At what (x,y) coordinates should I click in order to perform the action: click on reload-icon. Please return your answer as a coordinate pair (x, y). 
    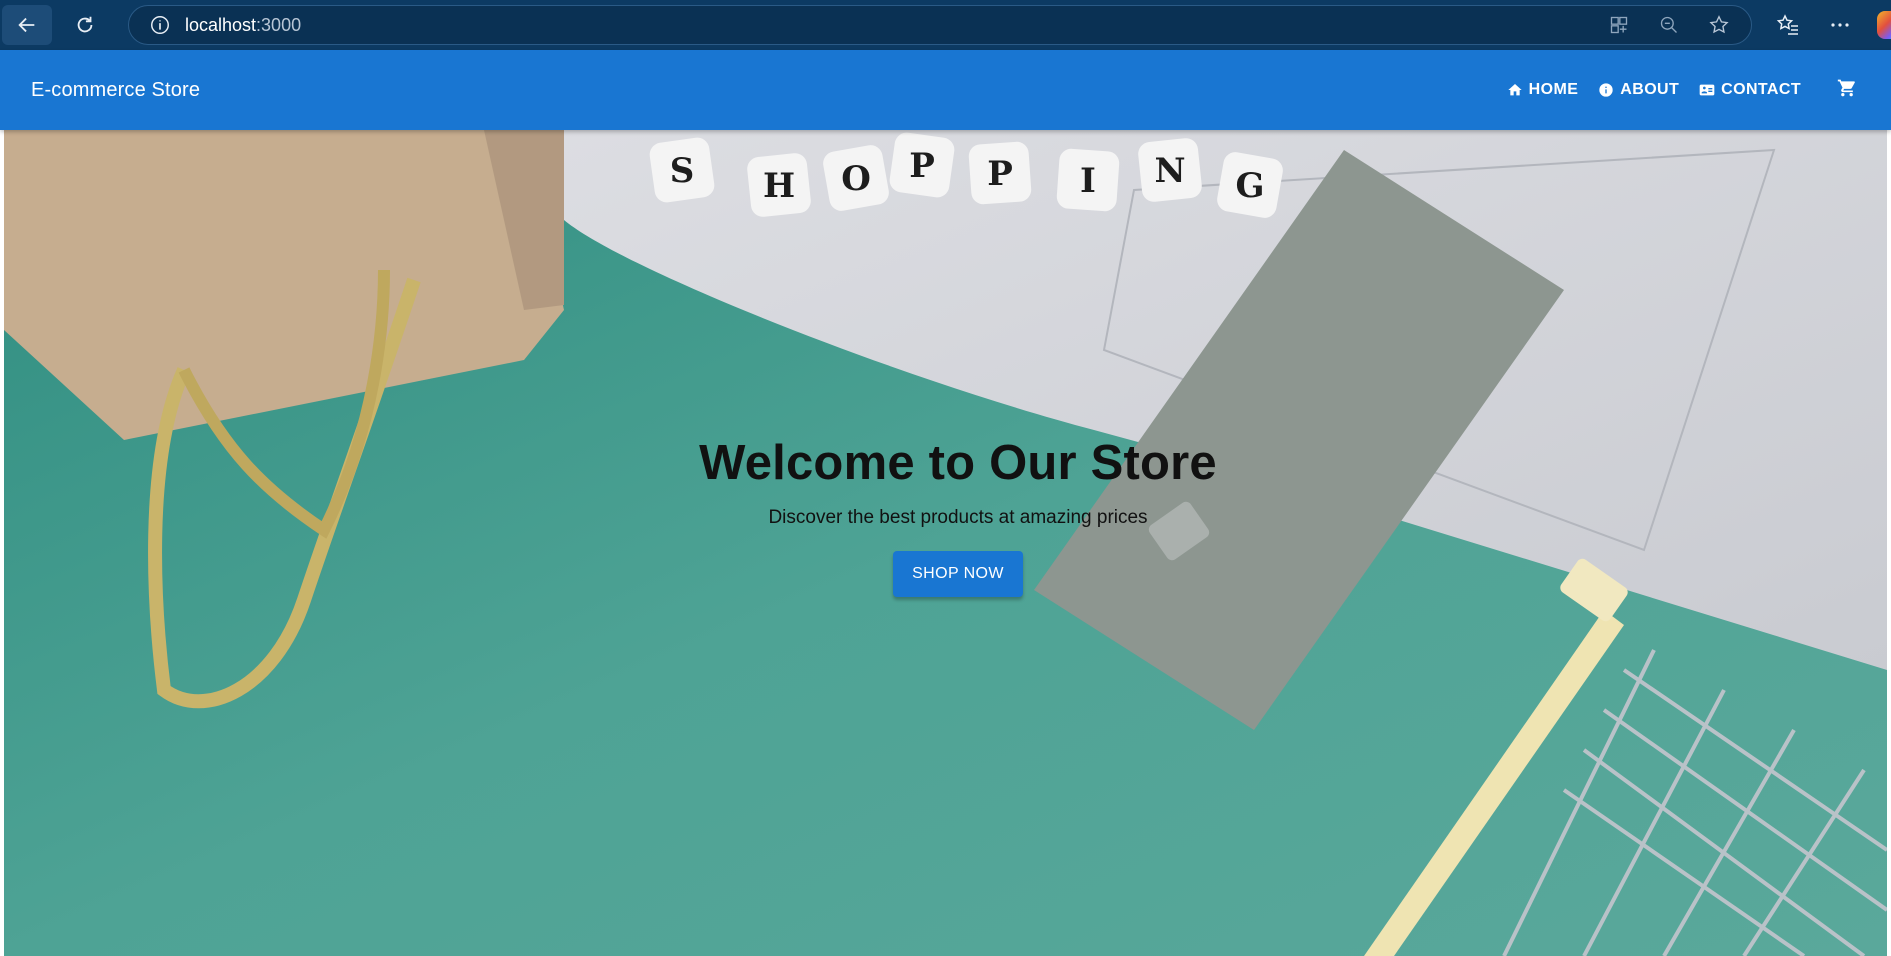
    Looking at the image, I should click on (85, 24).